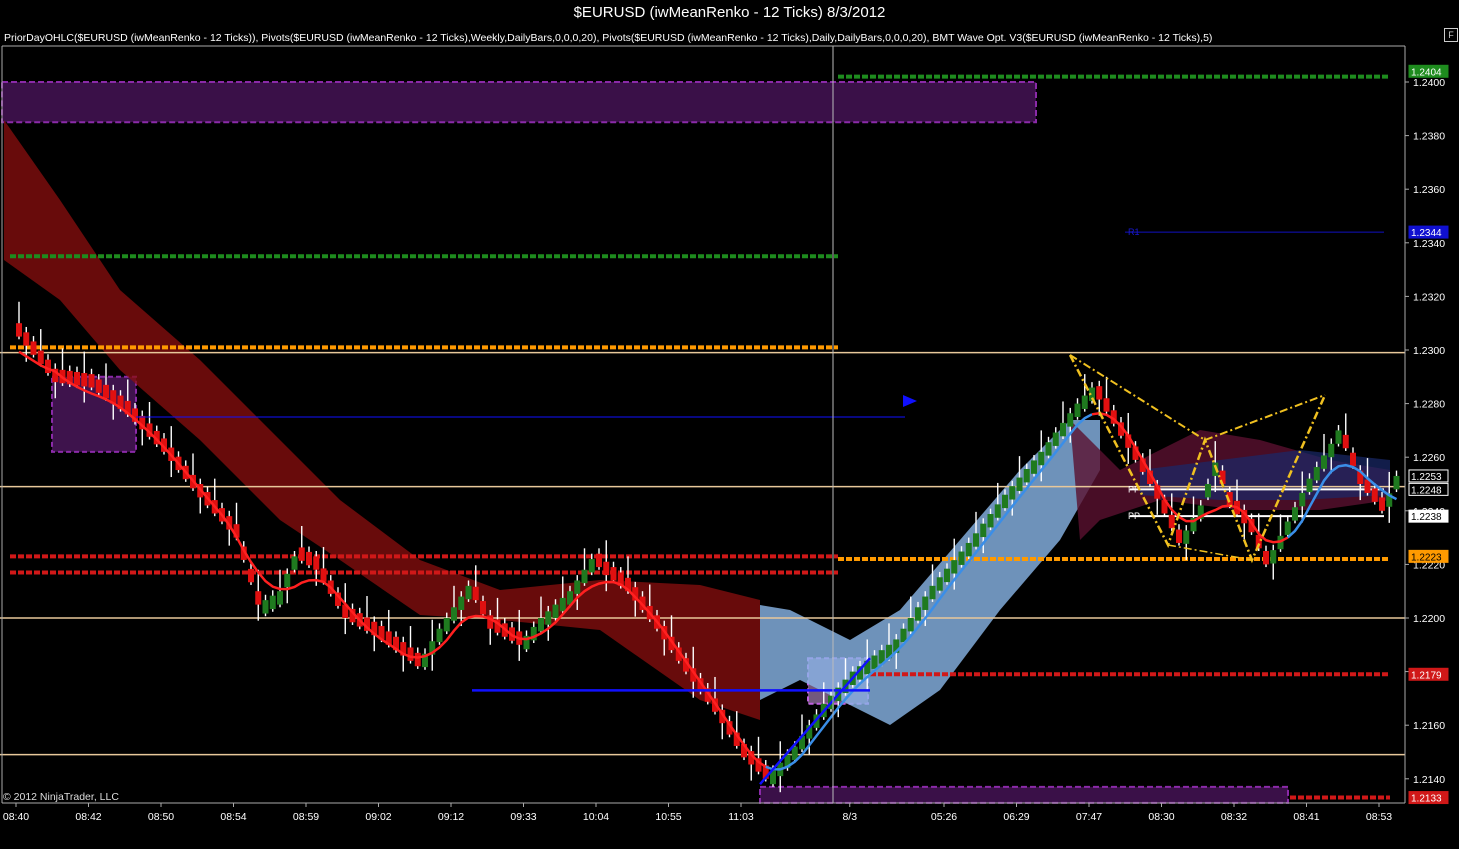 This screenshot has height=849, width=1459. What do you see at coordinates (1426, 799) in the screenshot?
I see `price-tag-label: 1.2133` at bounding box center [1426, 799].